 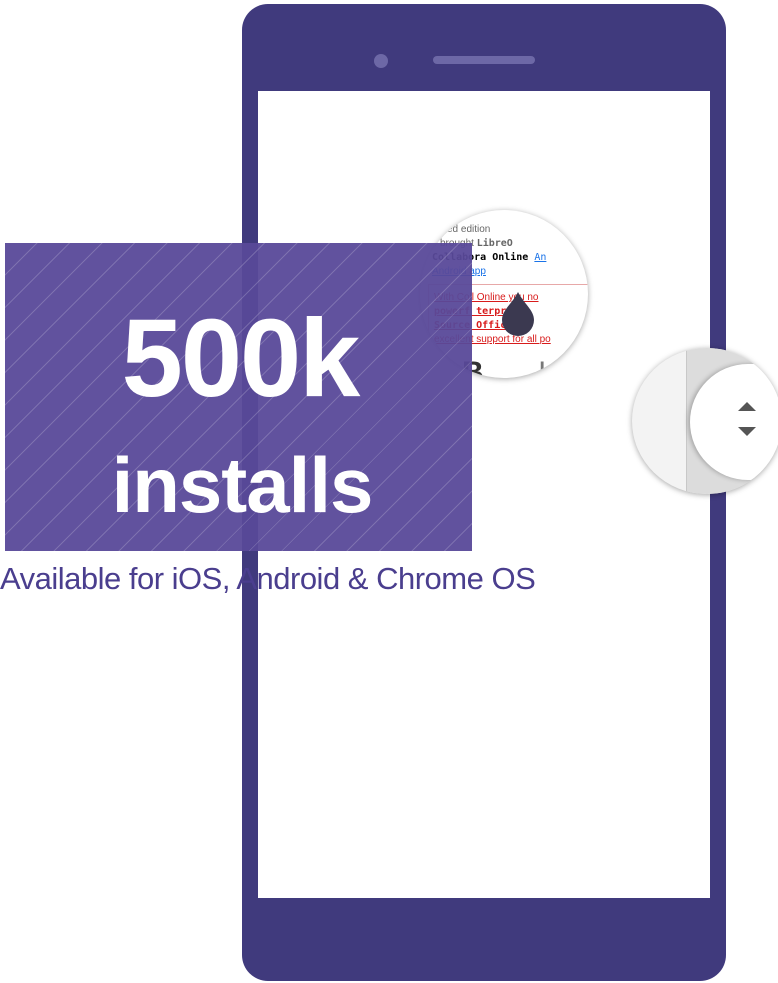 What do you see at coordinates (518, 314) in the screenshot?
I see `selection-handle-icon` at bounding box center [518, 314].